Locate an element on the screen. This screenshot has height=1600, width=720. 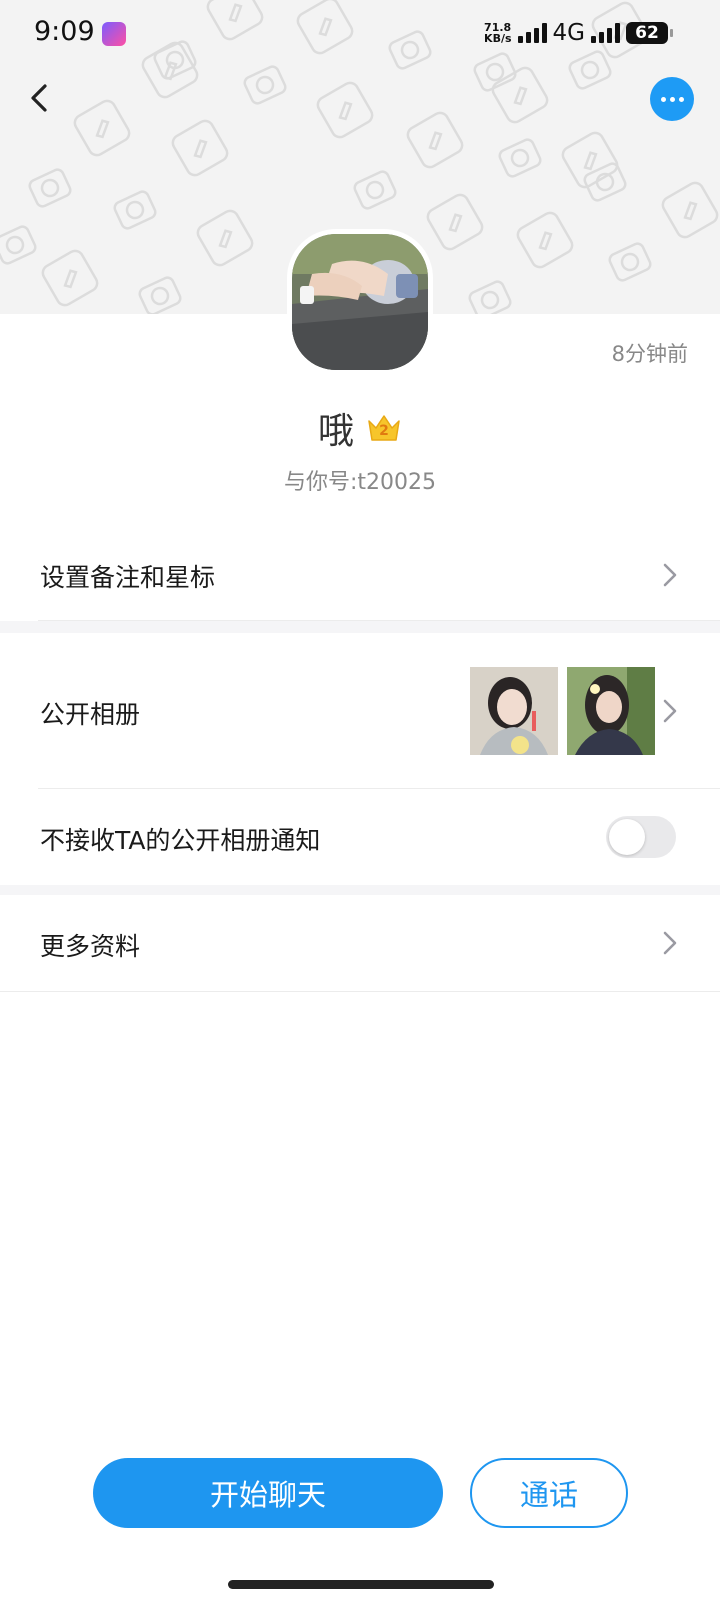
battery-icon: 62 is located at coordinates (649, 33).